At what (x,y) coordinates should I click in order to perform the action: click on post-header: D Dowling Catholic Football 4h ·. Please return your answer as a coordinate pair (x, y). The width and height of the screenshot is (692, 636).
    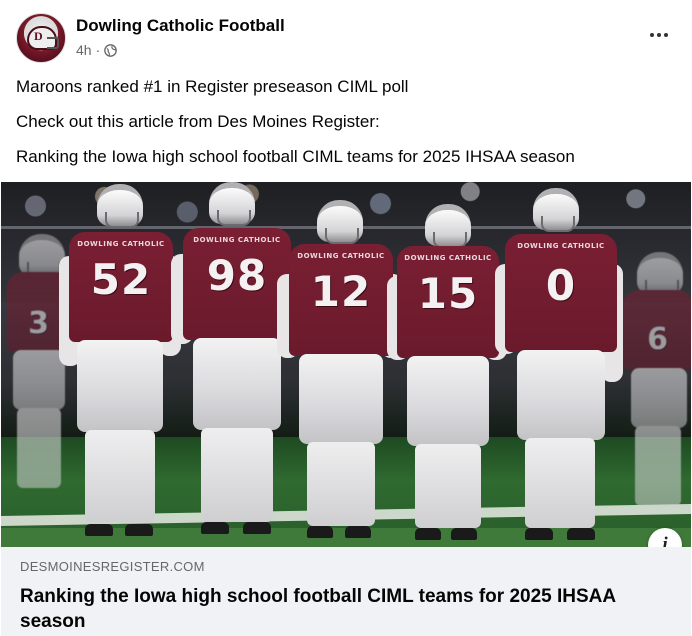
    Looking at the image, I should click on (348, 39).